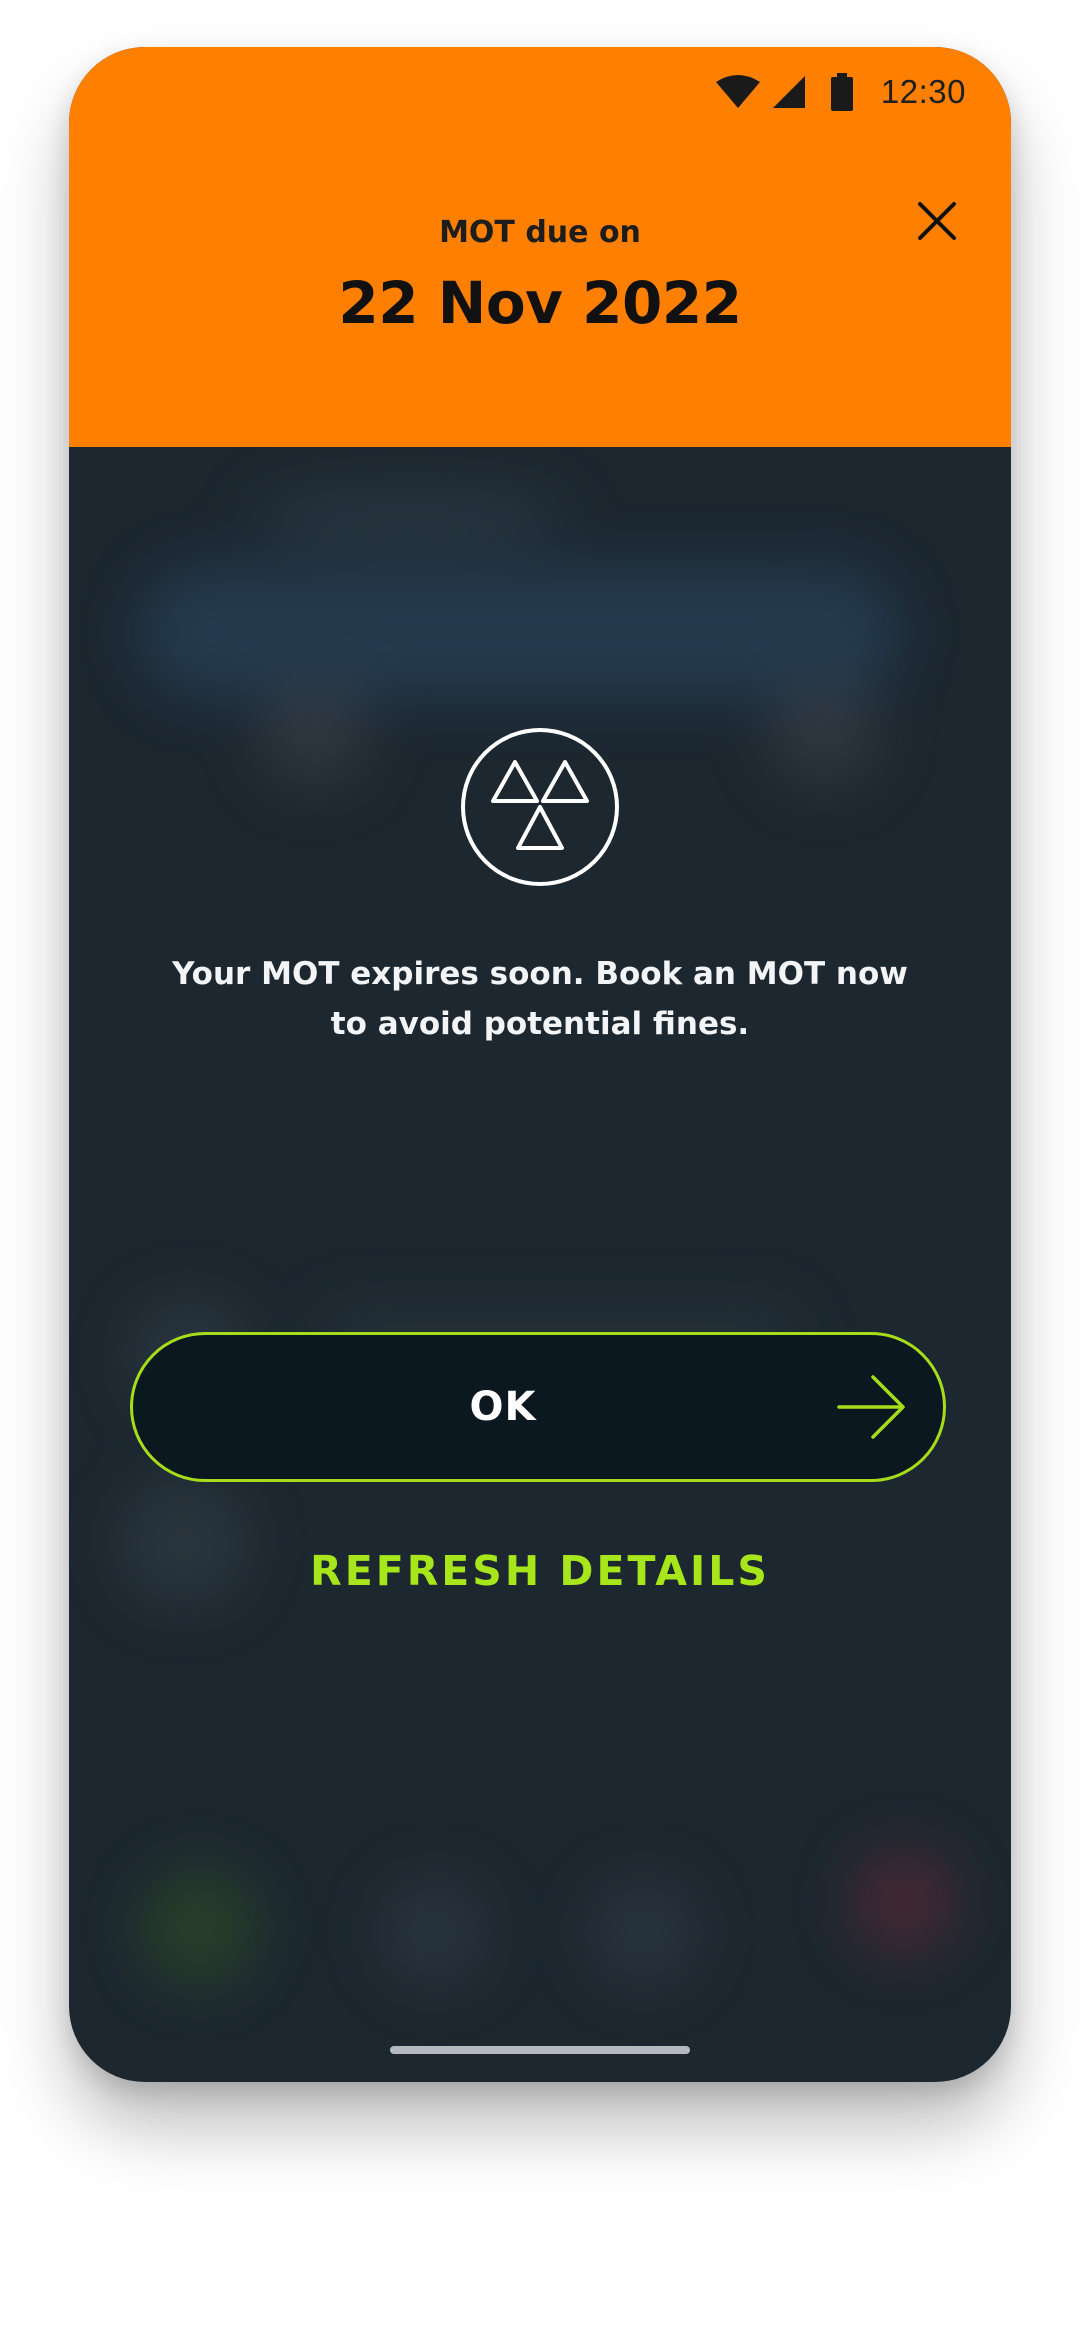 This screenshot has width=1080, height=2337. I want to click on cellular-signal-icon, so click(789, 92).